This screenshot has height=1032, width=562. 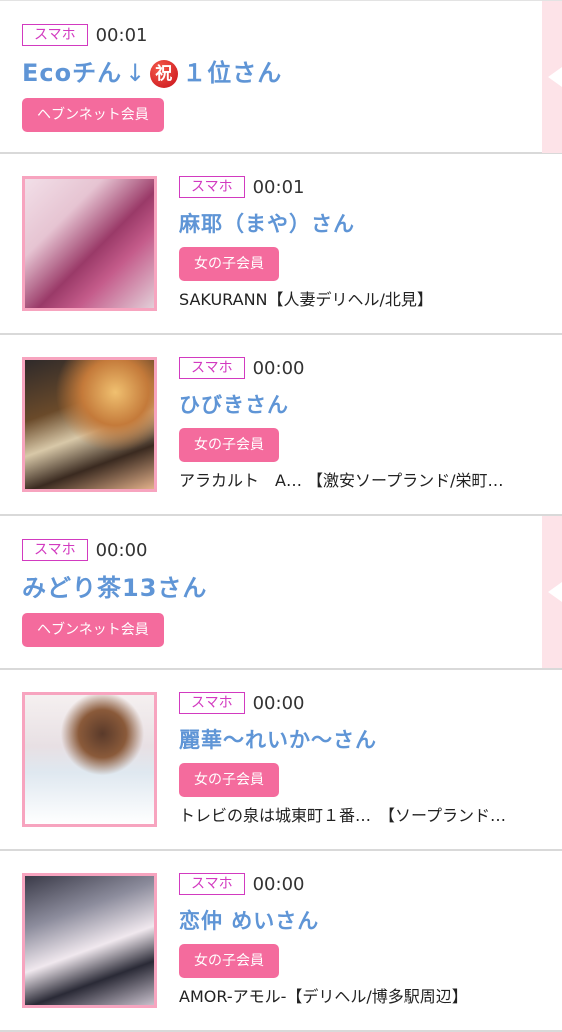 I want to click on celebrate-icon: 祝, so click(x=164, y=74).